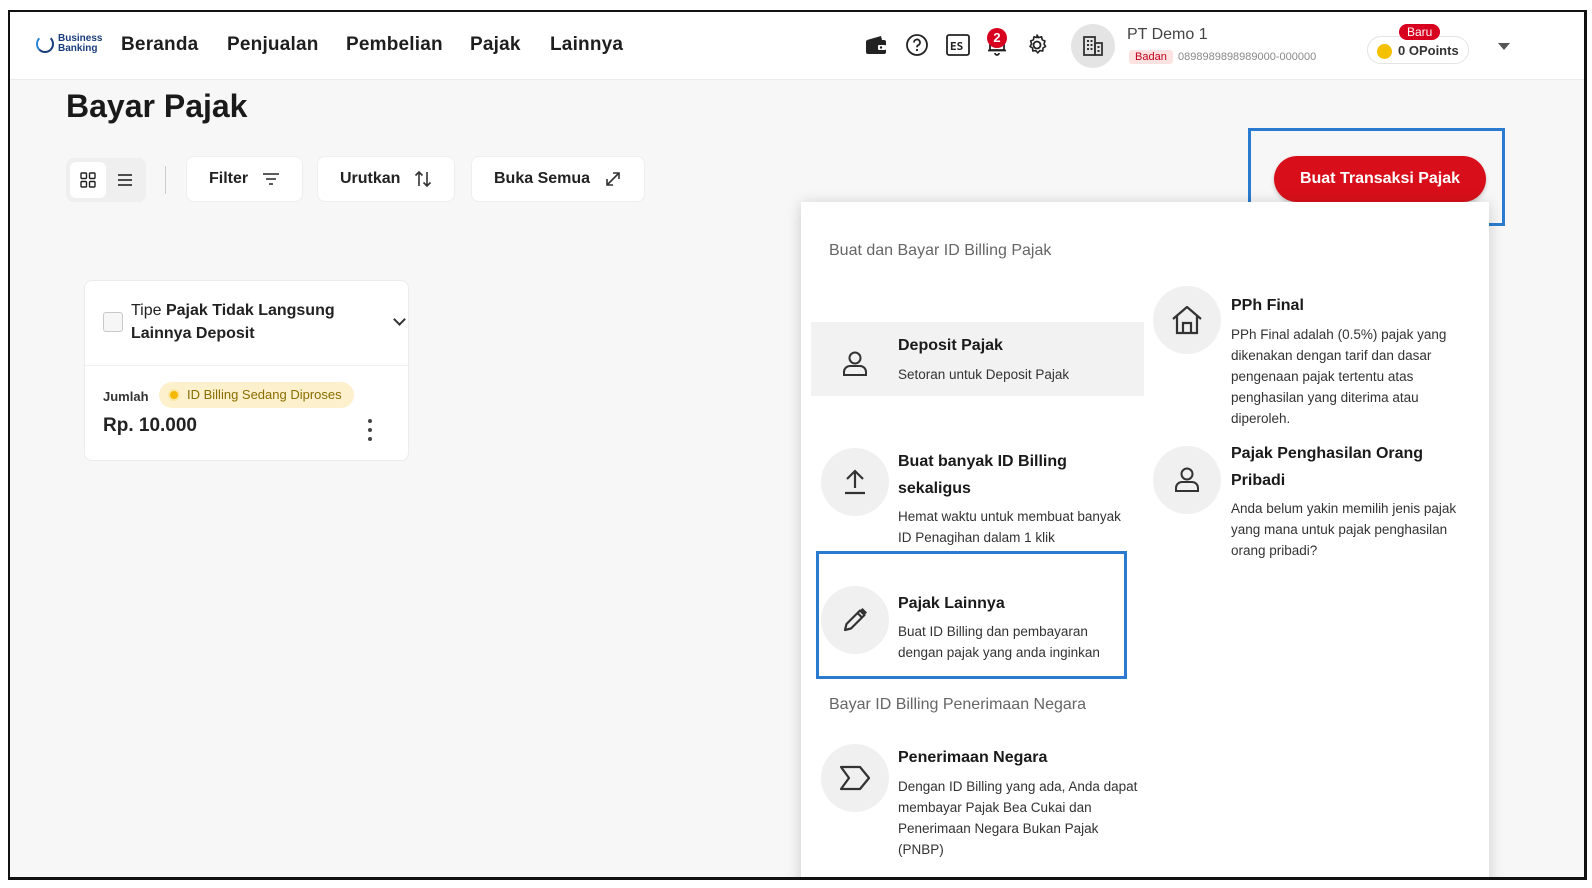 The image size is (1592, 888). I want to click on company-avatar, so click(1093, 46).